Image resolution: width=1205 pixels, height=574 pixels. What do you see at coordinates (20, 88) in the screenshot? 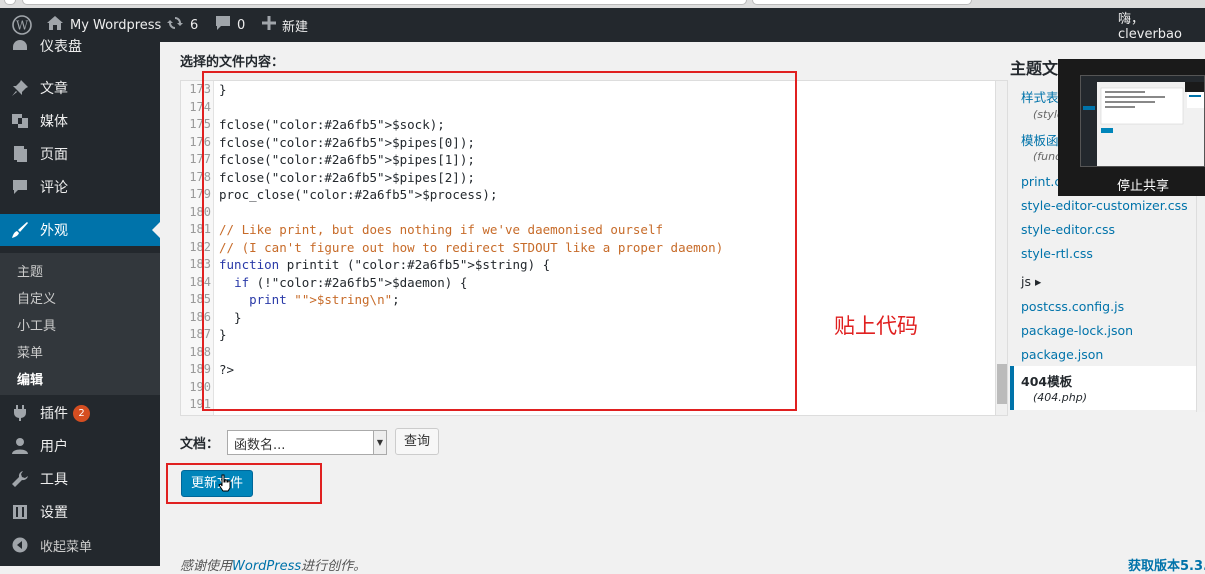
I see `pushpin-icon` at bounding box center [20, 88].